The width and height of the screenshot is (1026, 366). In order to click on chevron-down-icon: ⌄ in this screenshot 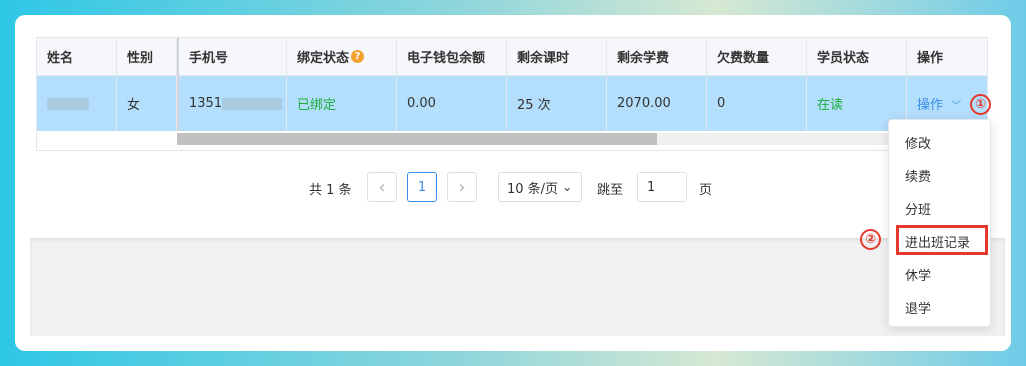, I will do `click(567, 187)`.